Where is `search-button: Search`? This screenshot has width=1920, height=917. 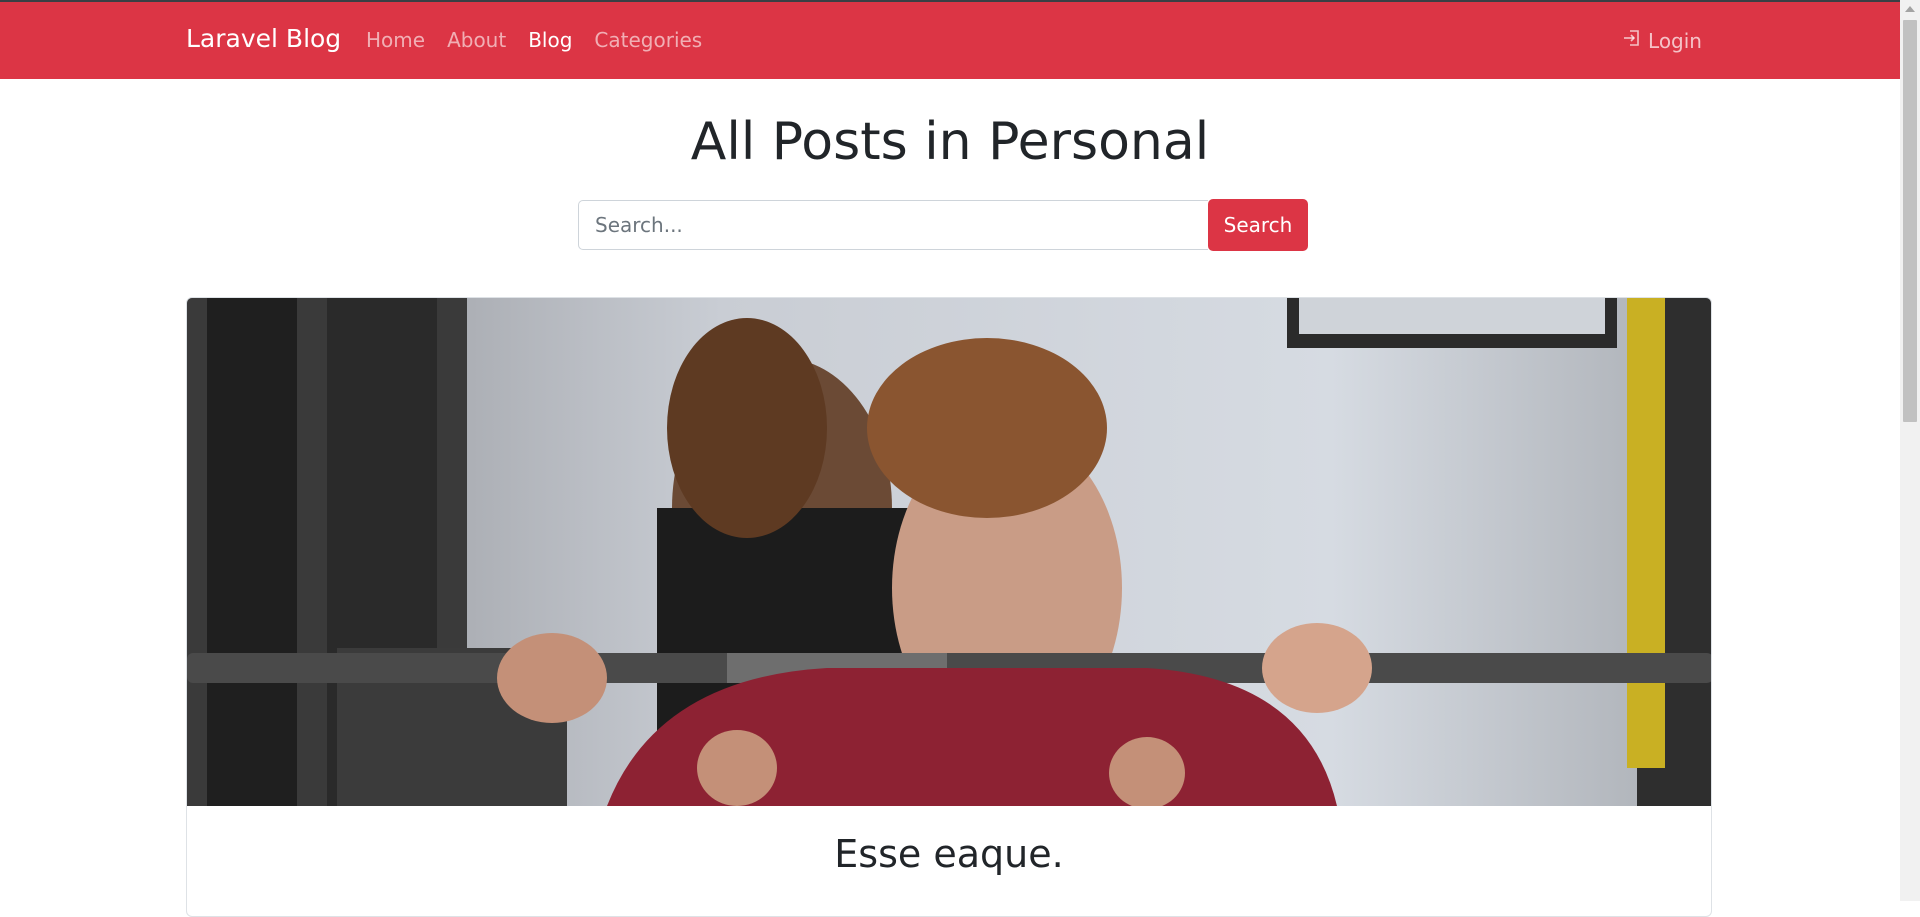 search-button: Search is located at coordinates (1258, 225).